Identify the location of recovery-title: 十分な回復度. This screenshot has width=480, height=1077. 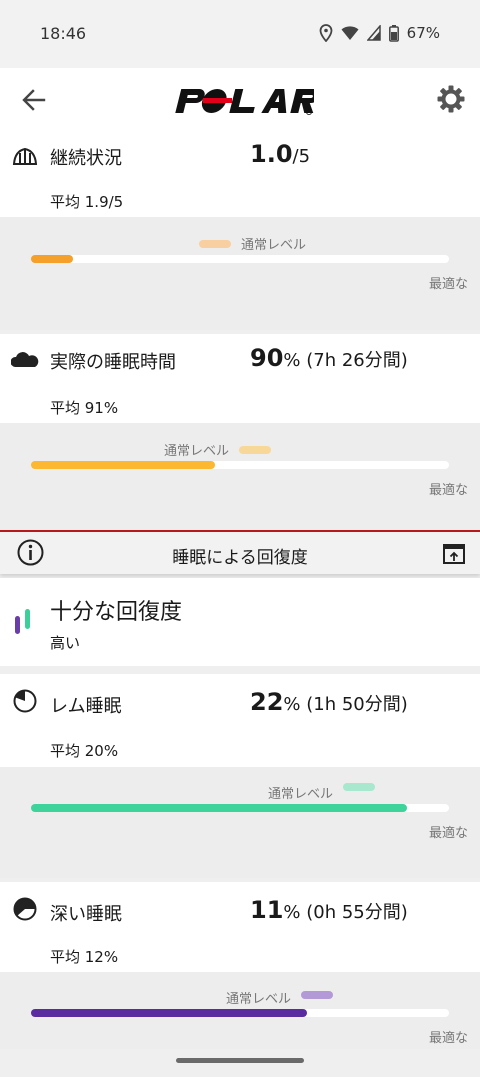
(116, 612).